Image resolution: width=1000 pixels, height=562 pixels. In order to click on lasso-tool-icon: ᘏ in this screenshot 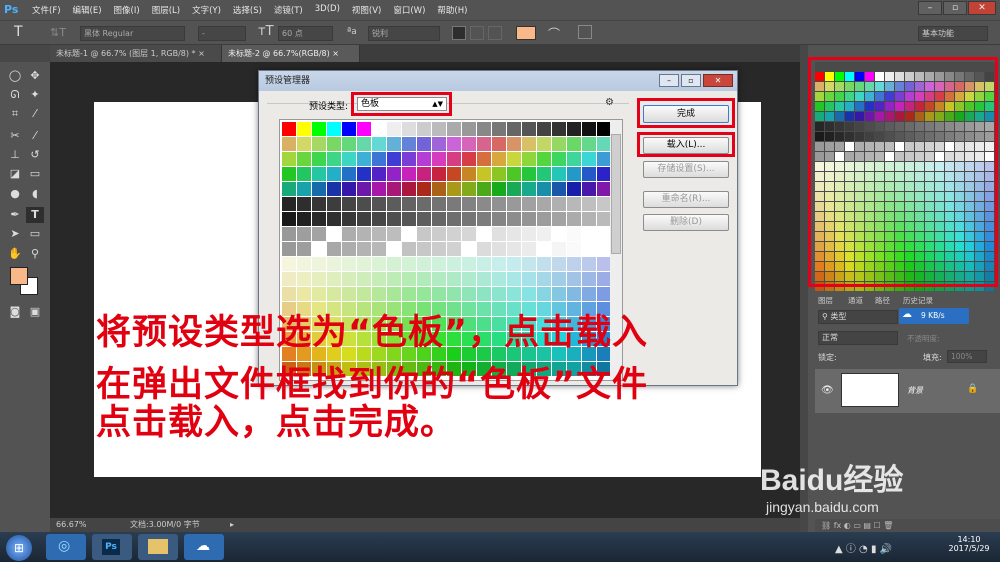, I will do `click(15, 95)`.